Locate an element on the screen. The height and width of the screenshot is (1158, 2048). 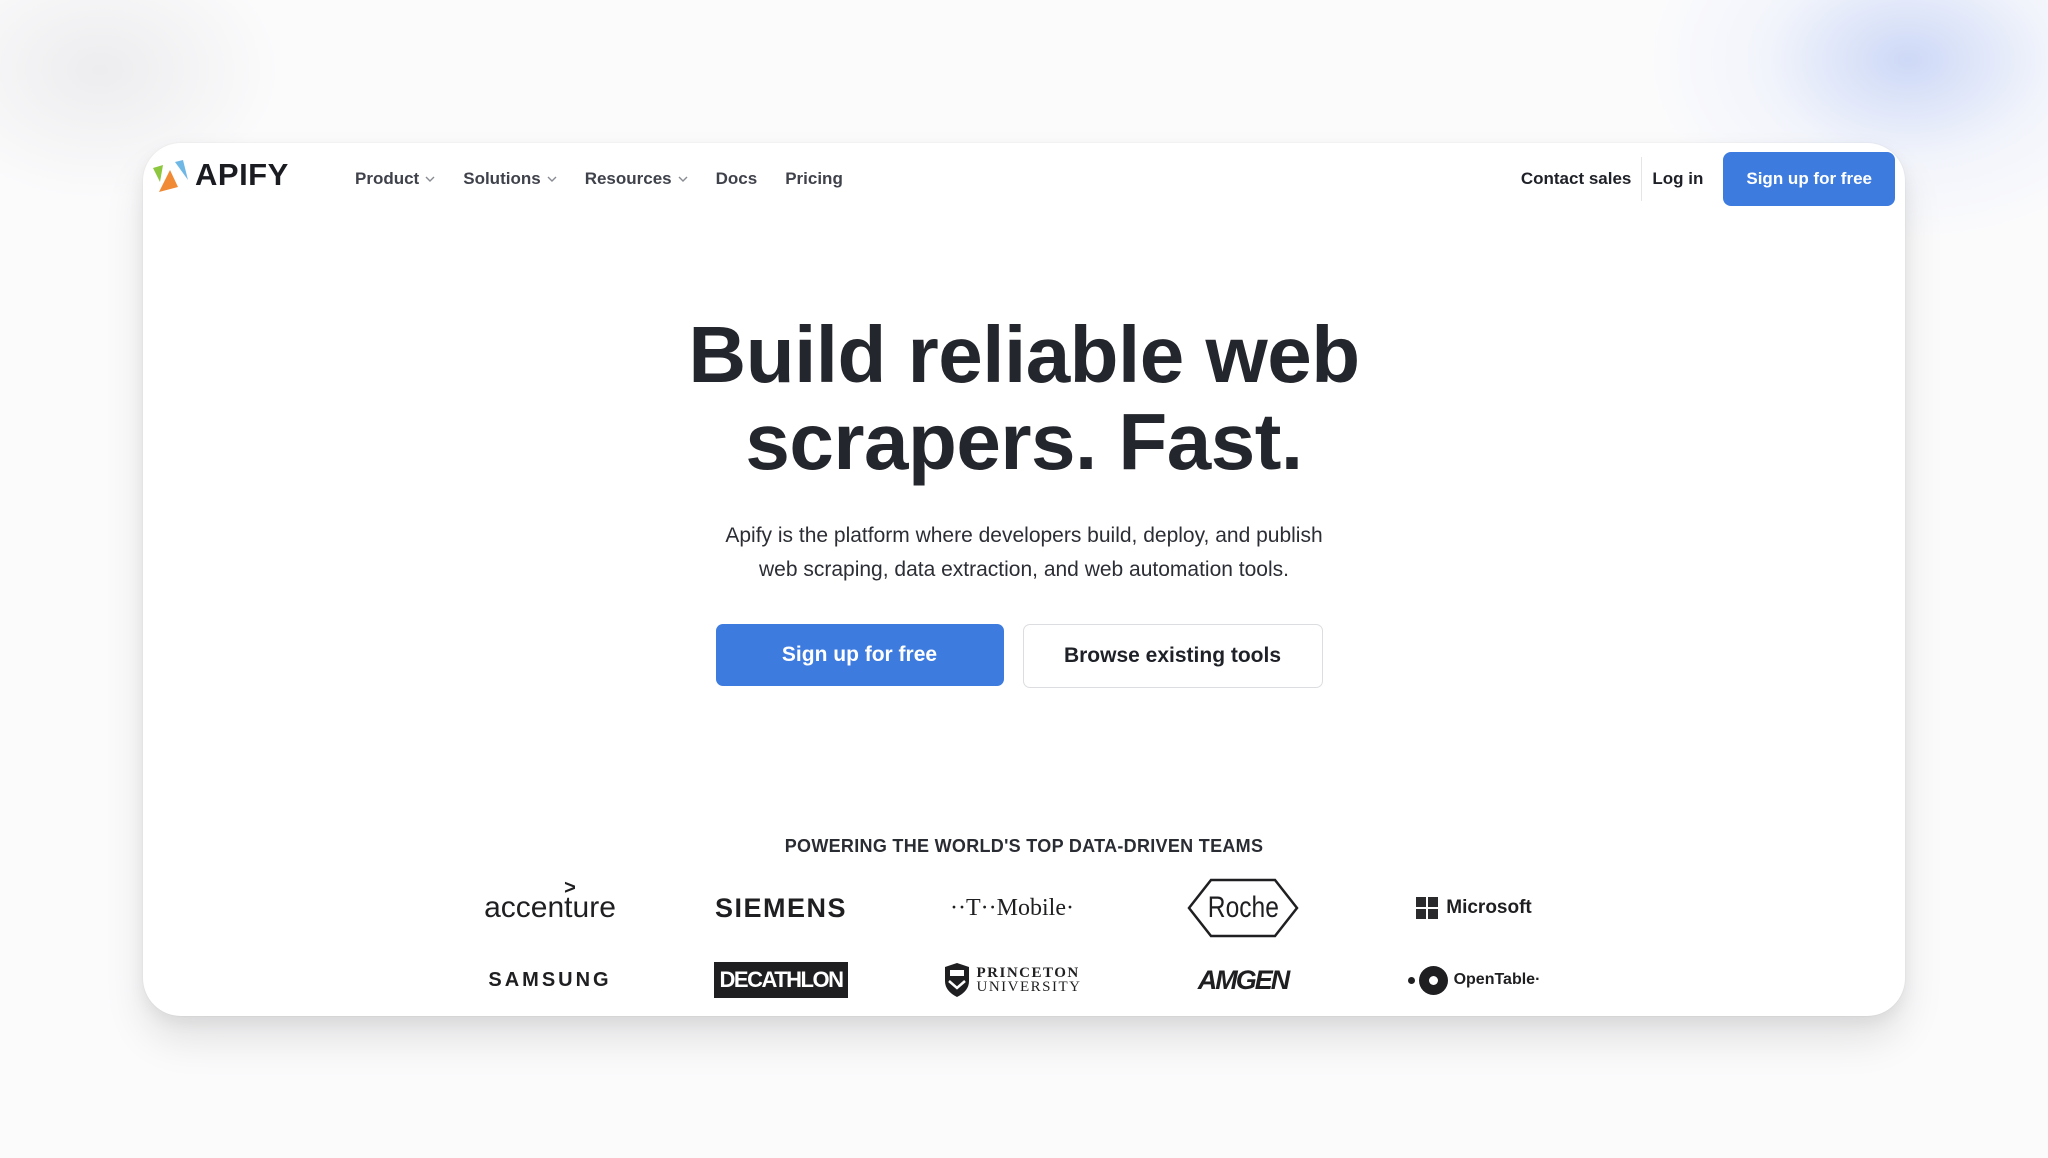
nav-divider is located at coordinates (1642, 179).